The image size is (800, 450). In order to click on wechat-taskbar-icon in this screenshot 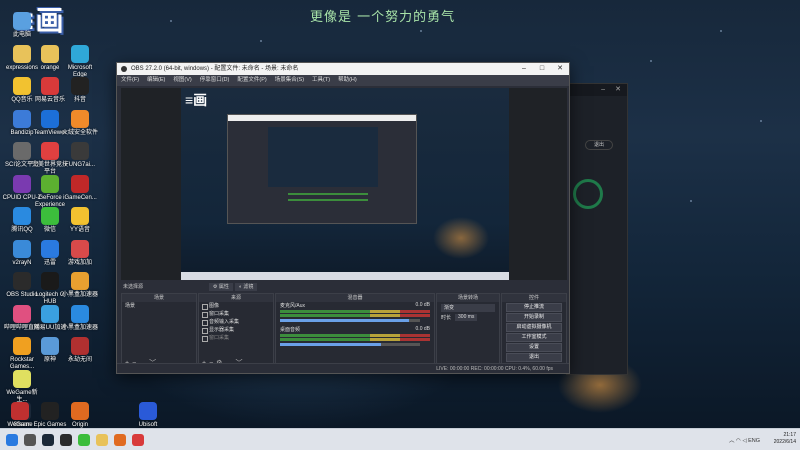, I will do `click(84, 440)`.